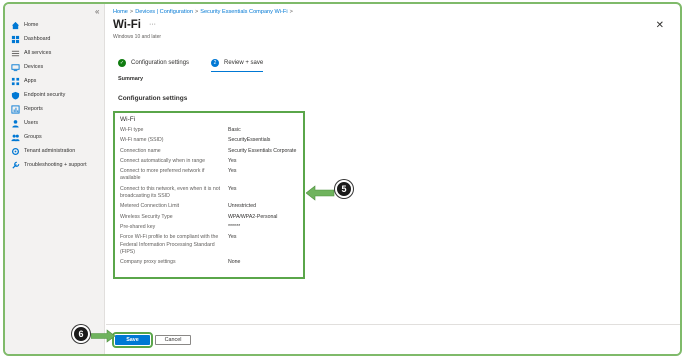 This screenshot has height=359, width=685. I want to click on sidebar-item-label: Groups, so click(33, 137).